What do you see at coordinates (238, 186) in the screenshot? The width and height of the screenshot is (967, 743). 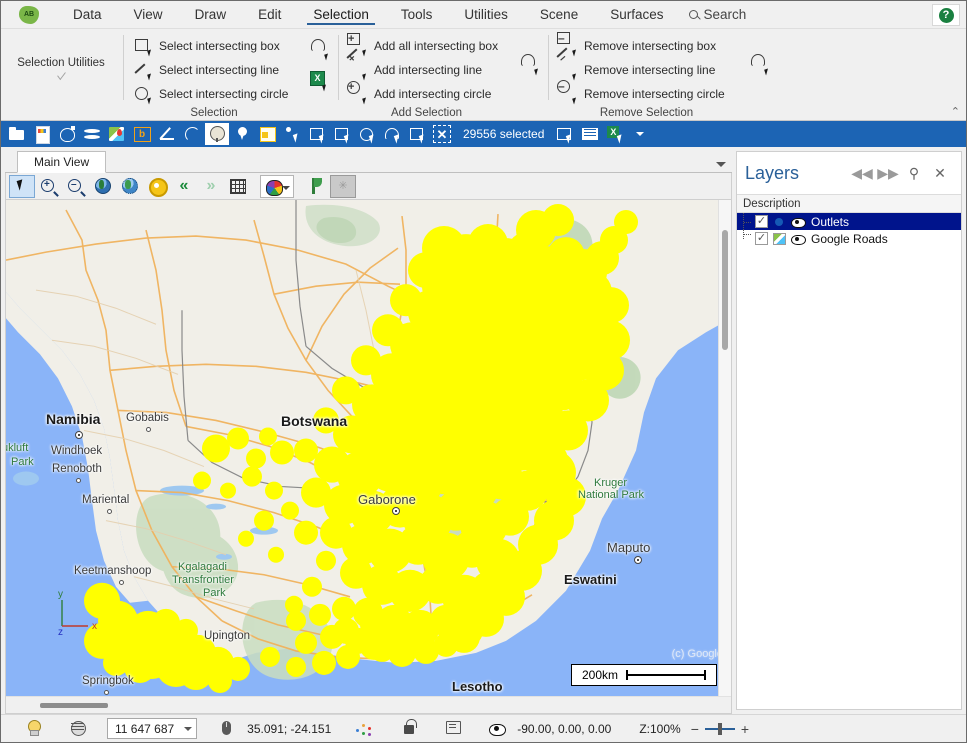 I see `grid-tool-button` at bounding box center [238, 186].